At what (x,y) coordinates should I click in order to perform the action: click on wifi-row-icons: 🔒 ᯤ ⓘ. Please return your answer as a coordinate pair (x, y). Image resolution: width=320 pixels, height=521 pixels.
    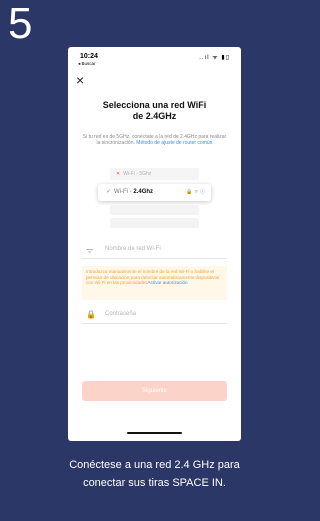
    Looking at the image, I should click on (195, 192).